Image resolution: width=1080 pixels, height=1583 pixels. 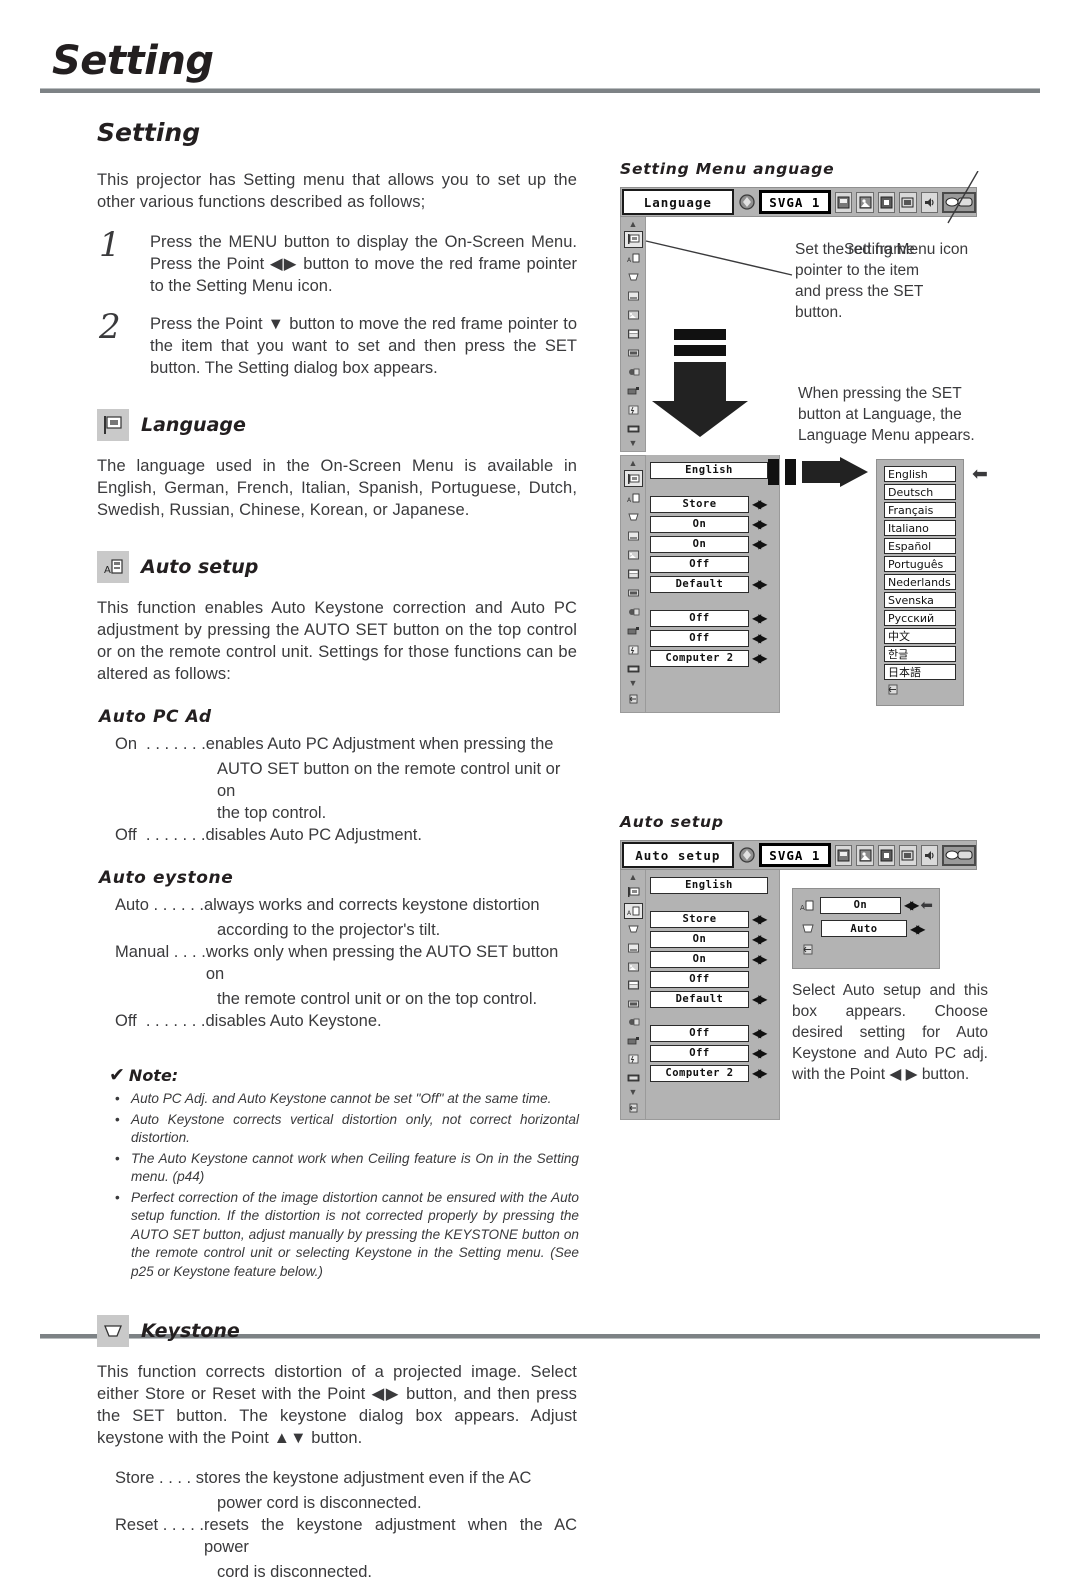 What do you see at coordinates (920, 474) in the screenshot?
I see `language-option: English` at bounding box center [920, 474].